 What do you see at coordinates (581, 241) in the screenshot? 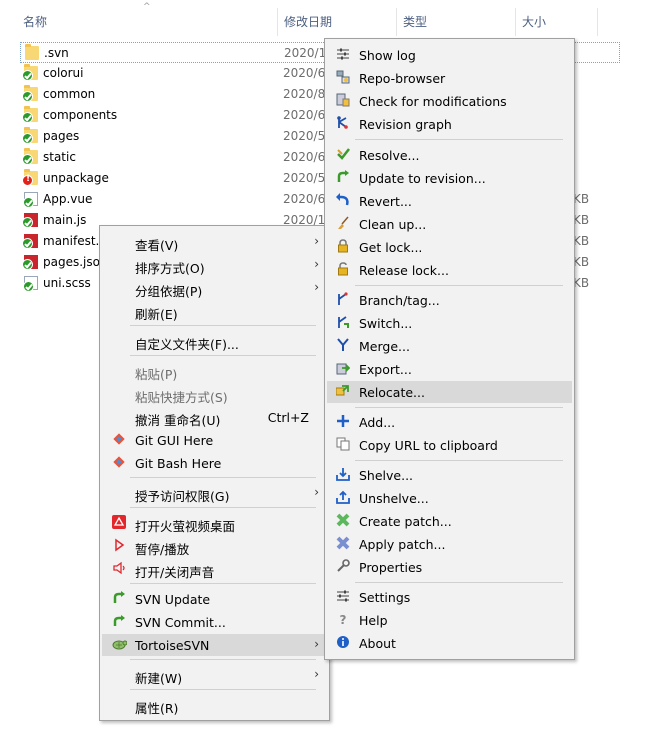
I see `file-size: KB` at bounding box center [581, 241].